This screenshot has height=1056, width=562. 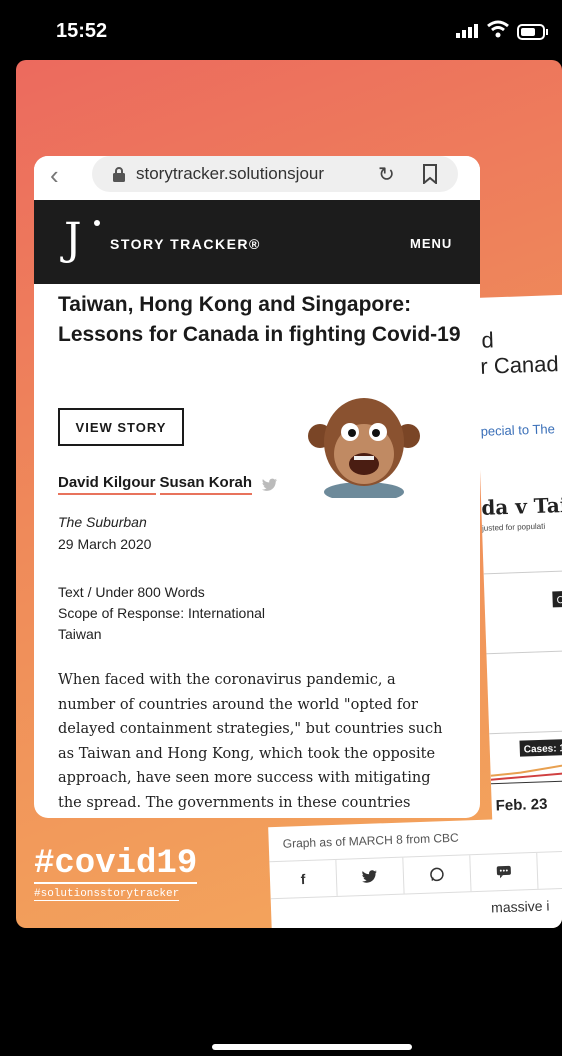 What do you see at coordinates (513, 527) in the screenshot?
I see `bg-chart-subtitle: justed for populati` at bounding box center [513, 527].